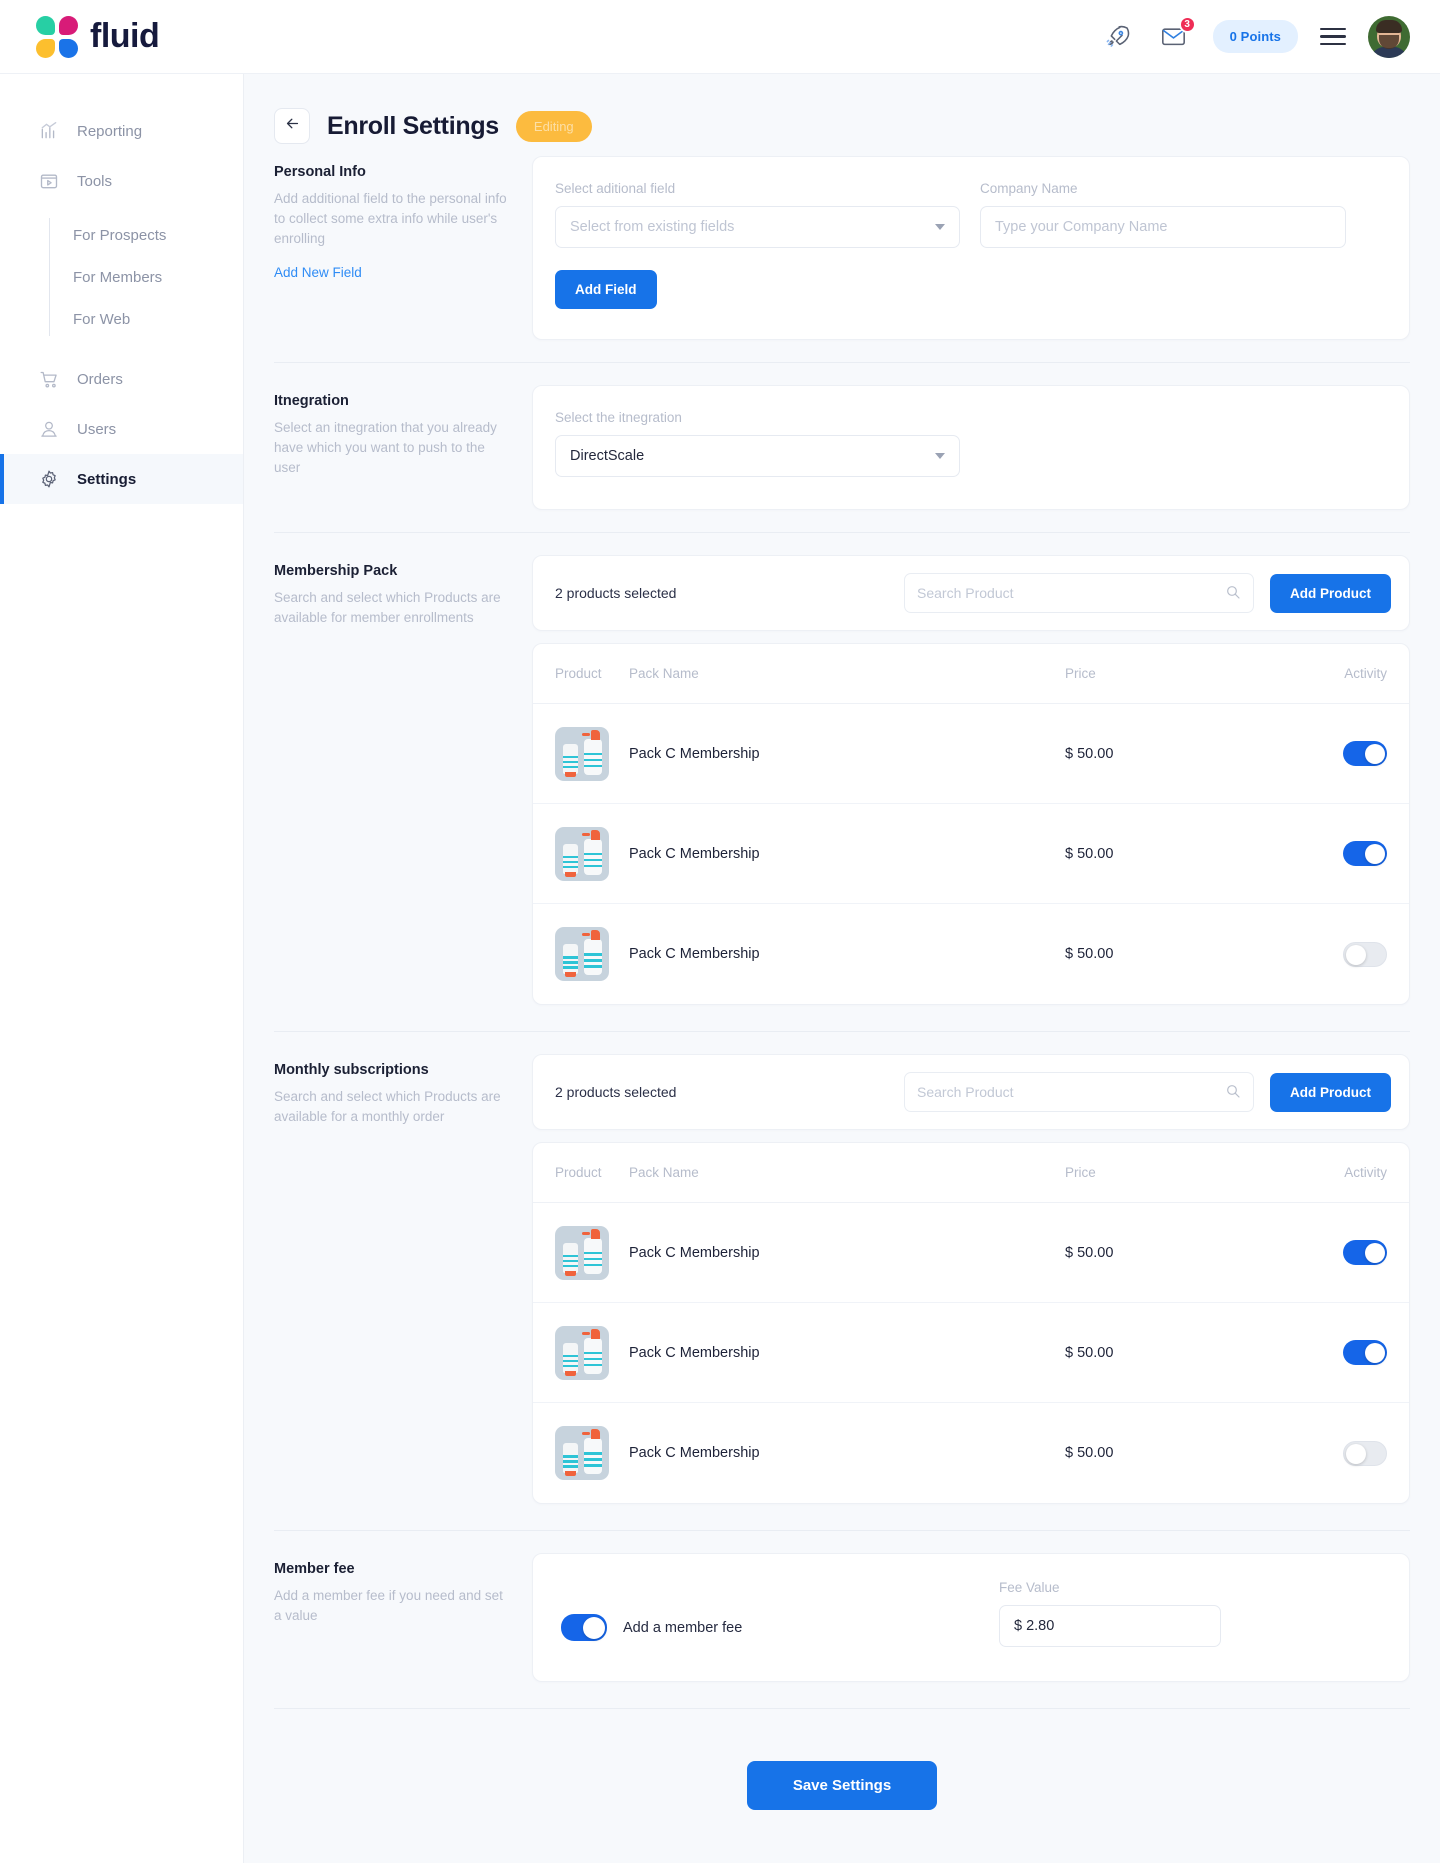 The height and width of the screenshot is (1863, 1440). Describe the element at coordinates (95, 181) in the screenshot. I see `sidebar-item-label: Tools` at that location.